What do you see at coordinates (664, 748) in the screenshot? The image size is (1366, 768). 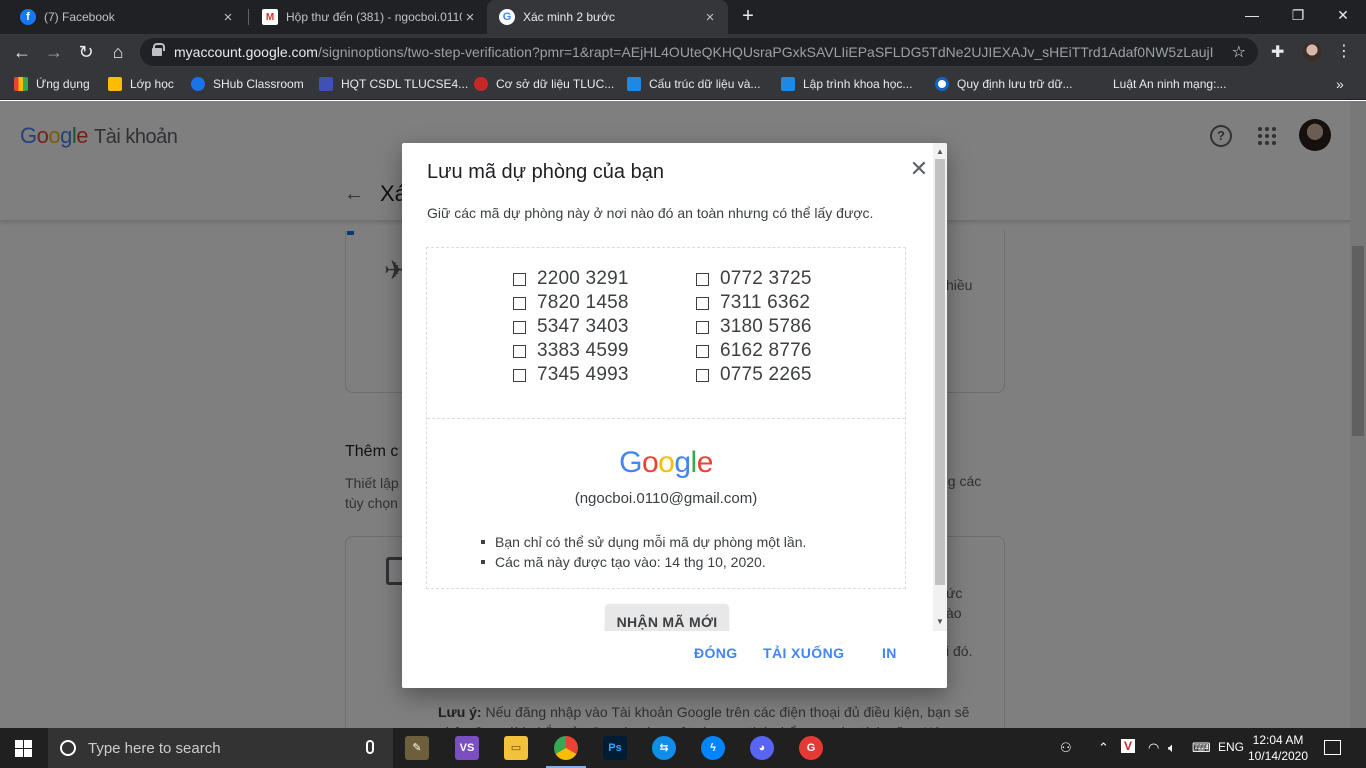 I see `teamviewer-icon: ⇆` at bounding box center [664, 748].